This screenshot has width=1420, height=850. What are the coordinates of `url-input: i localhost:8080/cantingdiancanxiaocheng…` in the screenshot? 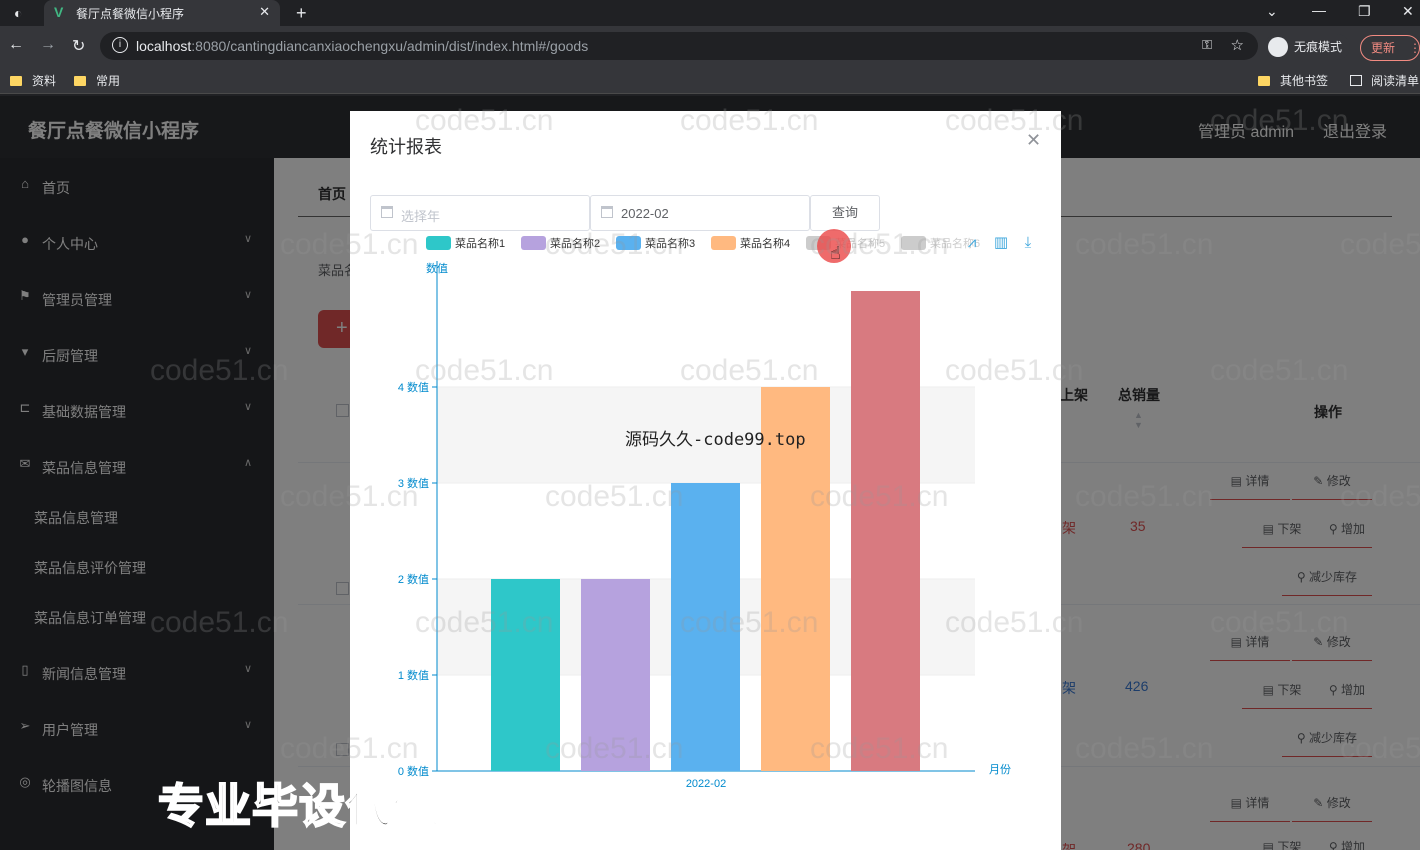 It's located at (679, 46).